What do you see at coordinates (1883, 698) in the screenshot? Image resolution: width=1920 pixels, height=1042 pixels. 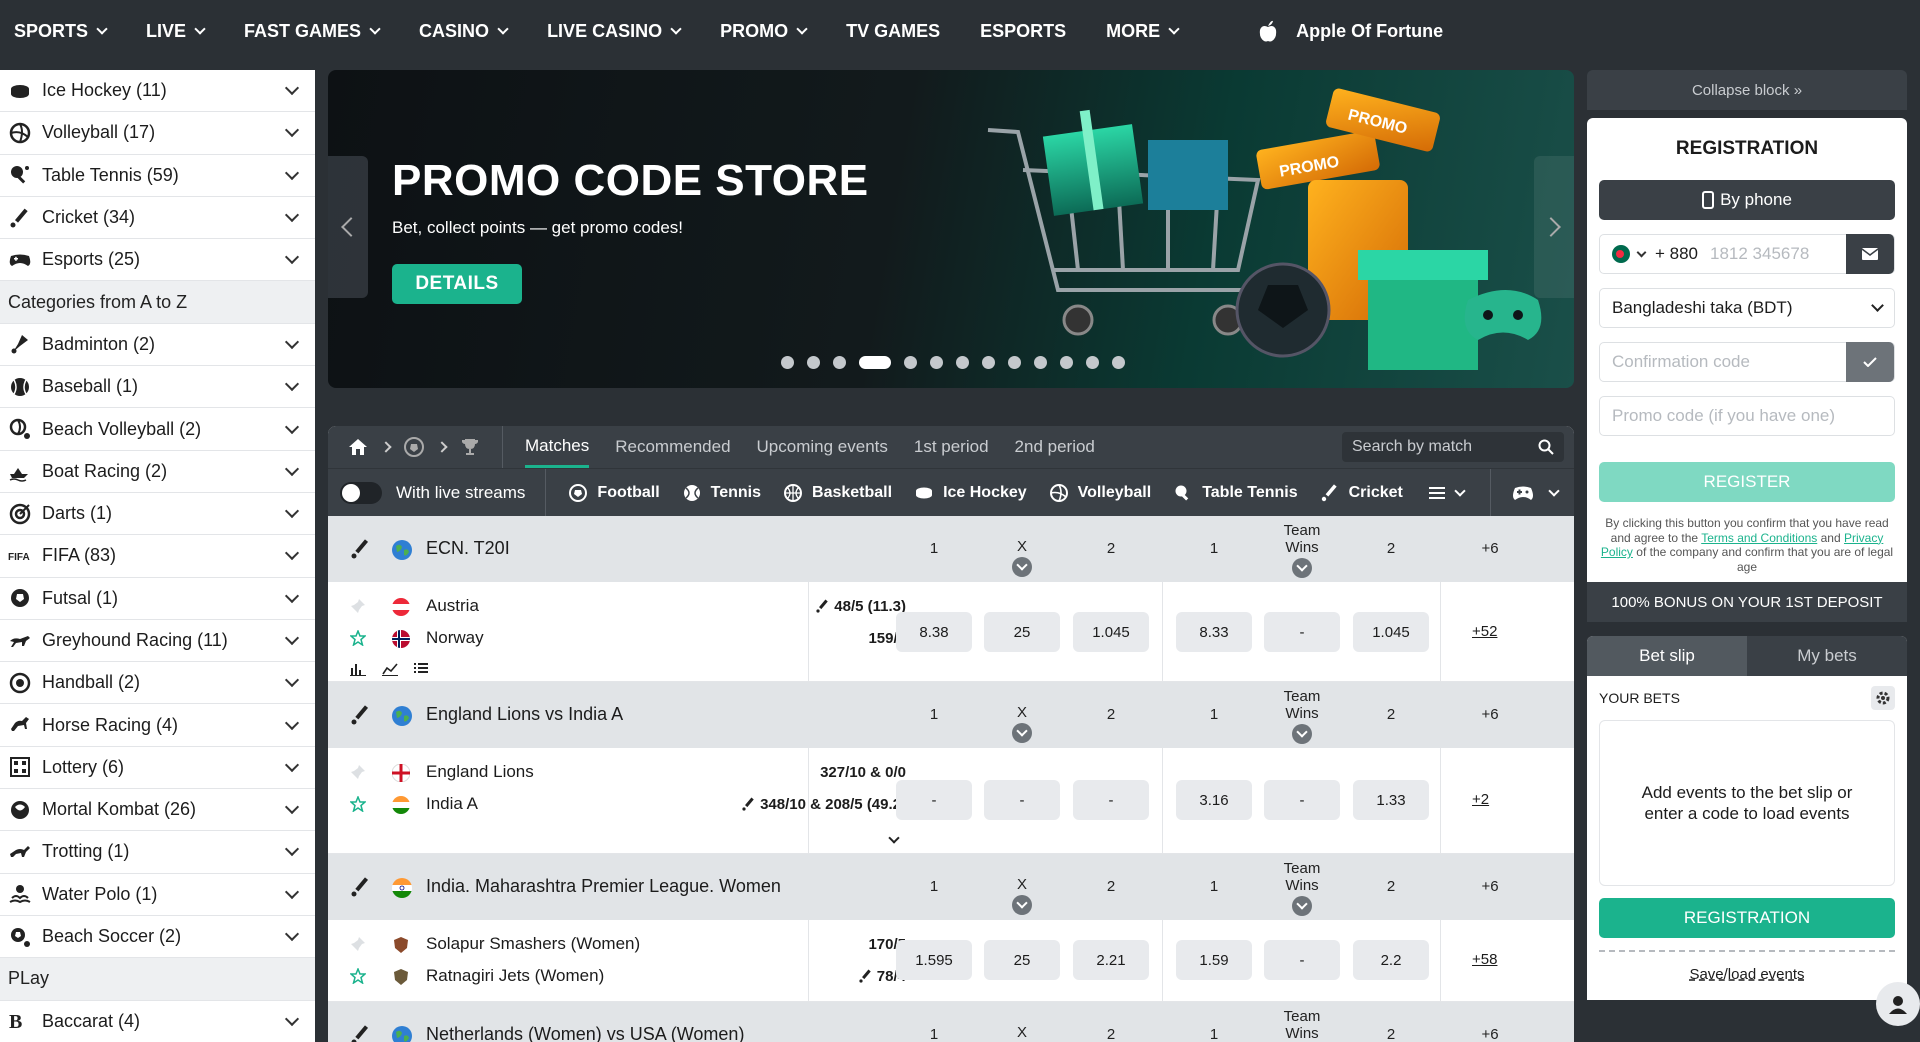 I see `settings-button` at bounding box center [1883, 698].